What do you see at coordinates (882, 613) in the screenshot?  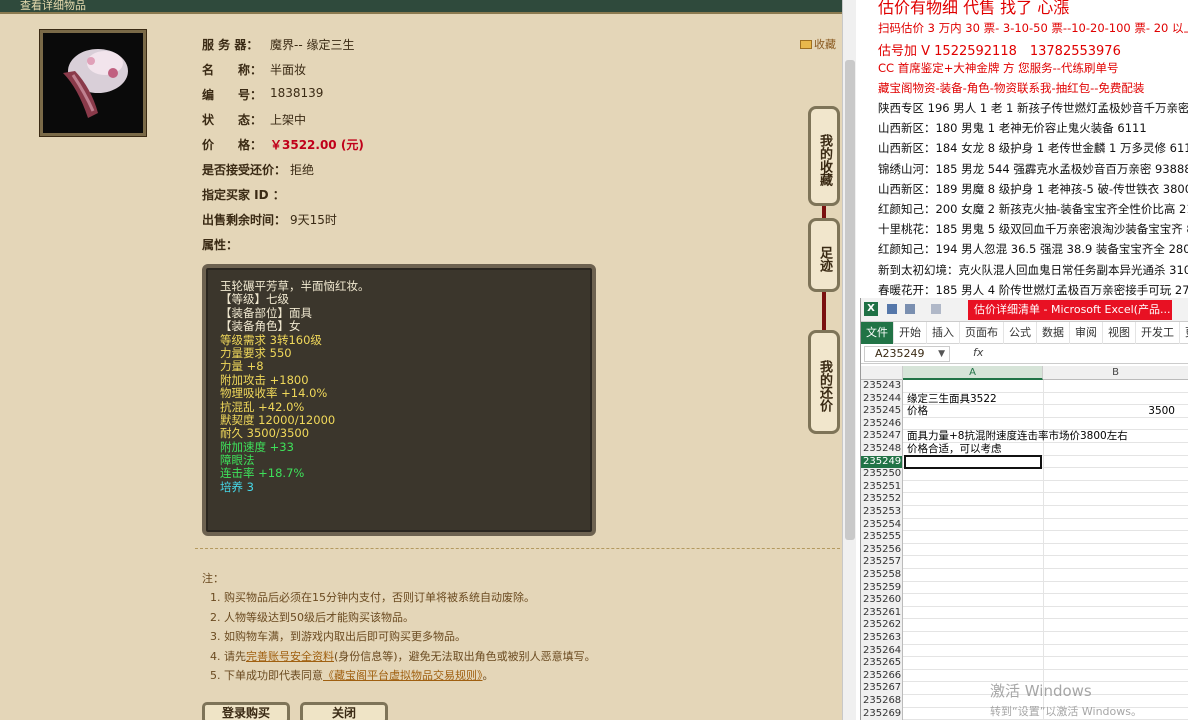 I see `row-header: 235261` at bounding box center [882, 613].